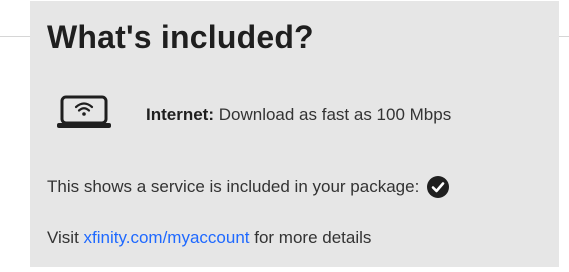  What do you see at coordinates (180, 37) in the screenshot?
I see `card-title: What's included?` at bounding box center [180, 37].